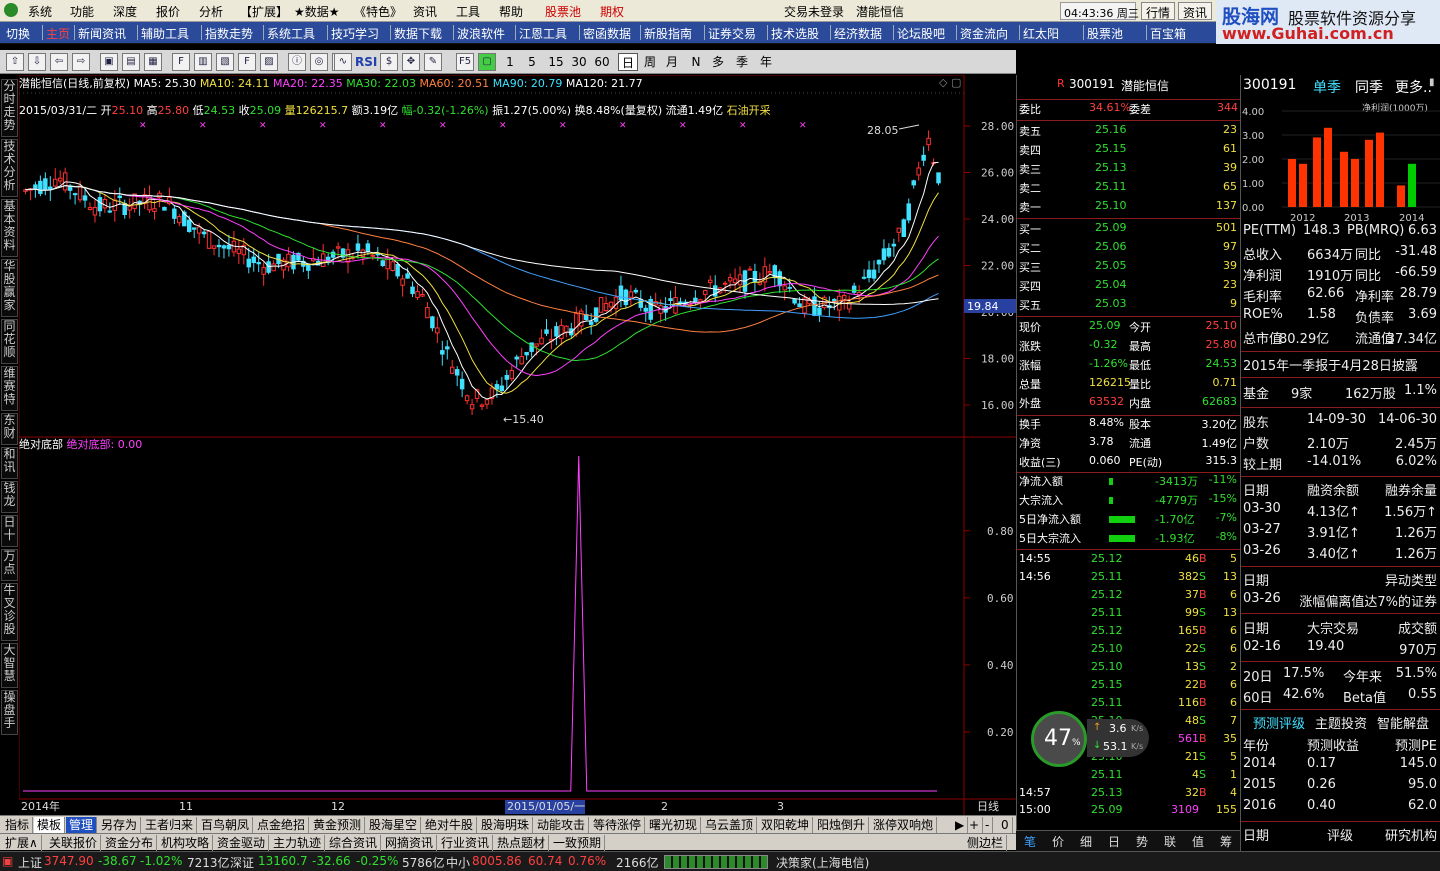  What do you see at coordinates (425, 11) in the screenshot?
I see `menu-news: 资讯` at bounding box center [425, 11].